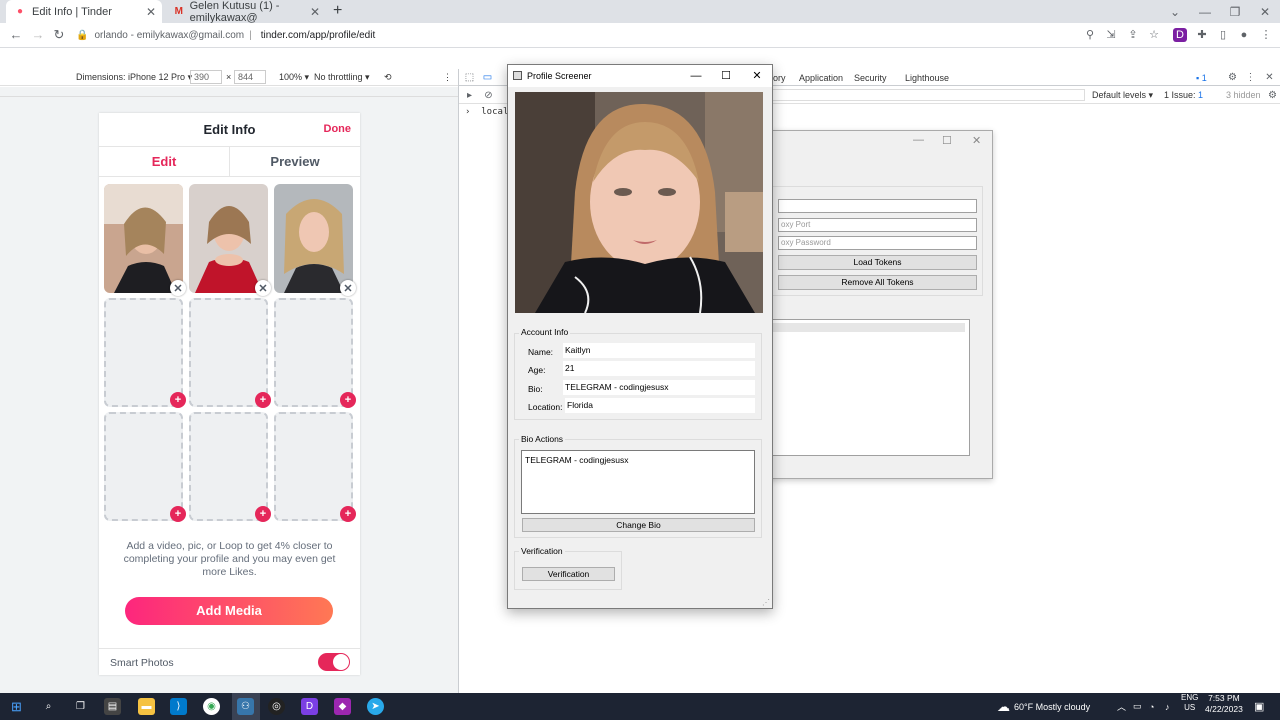 Image resolution: width=1280 pixels, height=720 pixels. Describe the element at coordinates (146, 706) in the screenshot. I see `file-explorer-icon: ▬` at that location.